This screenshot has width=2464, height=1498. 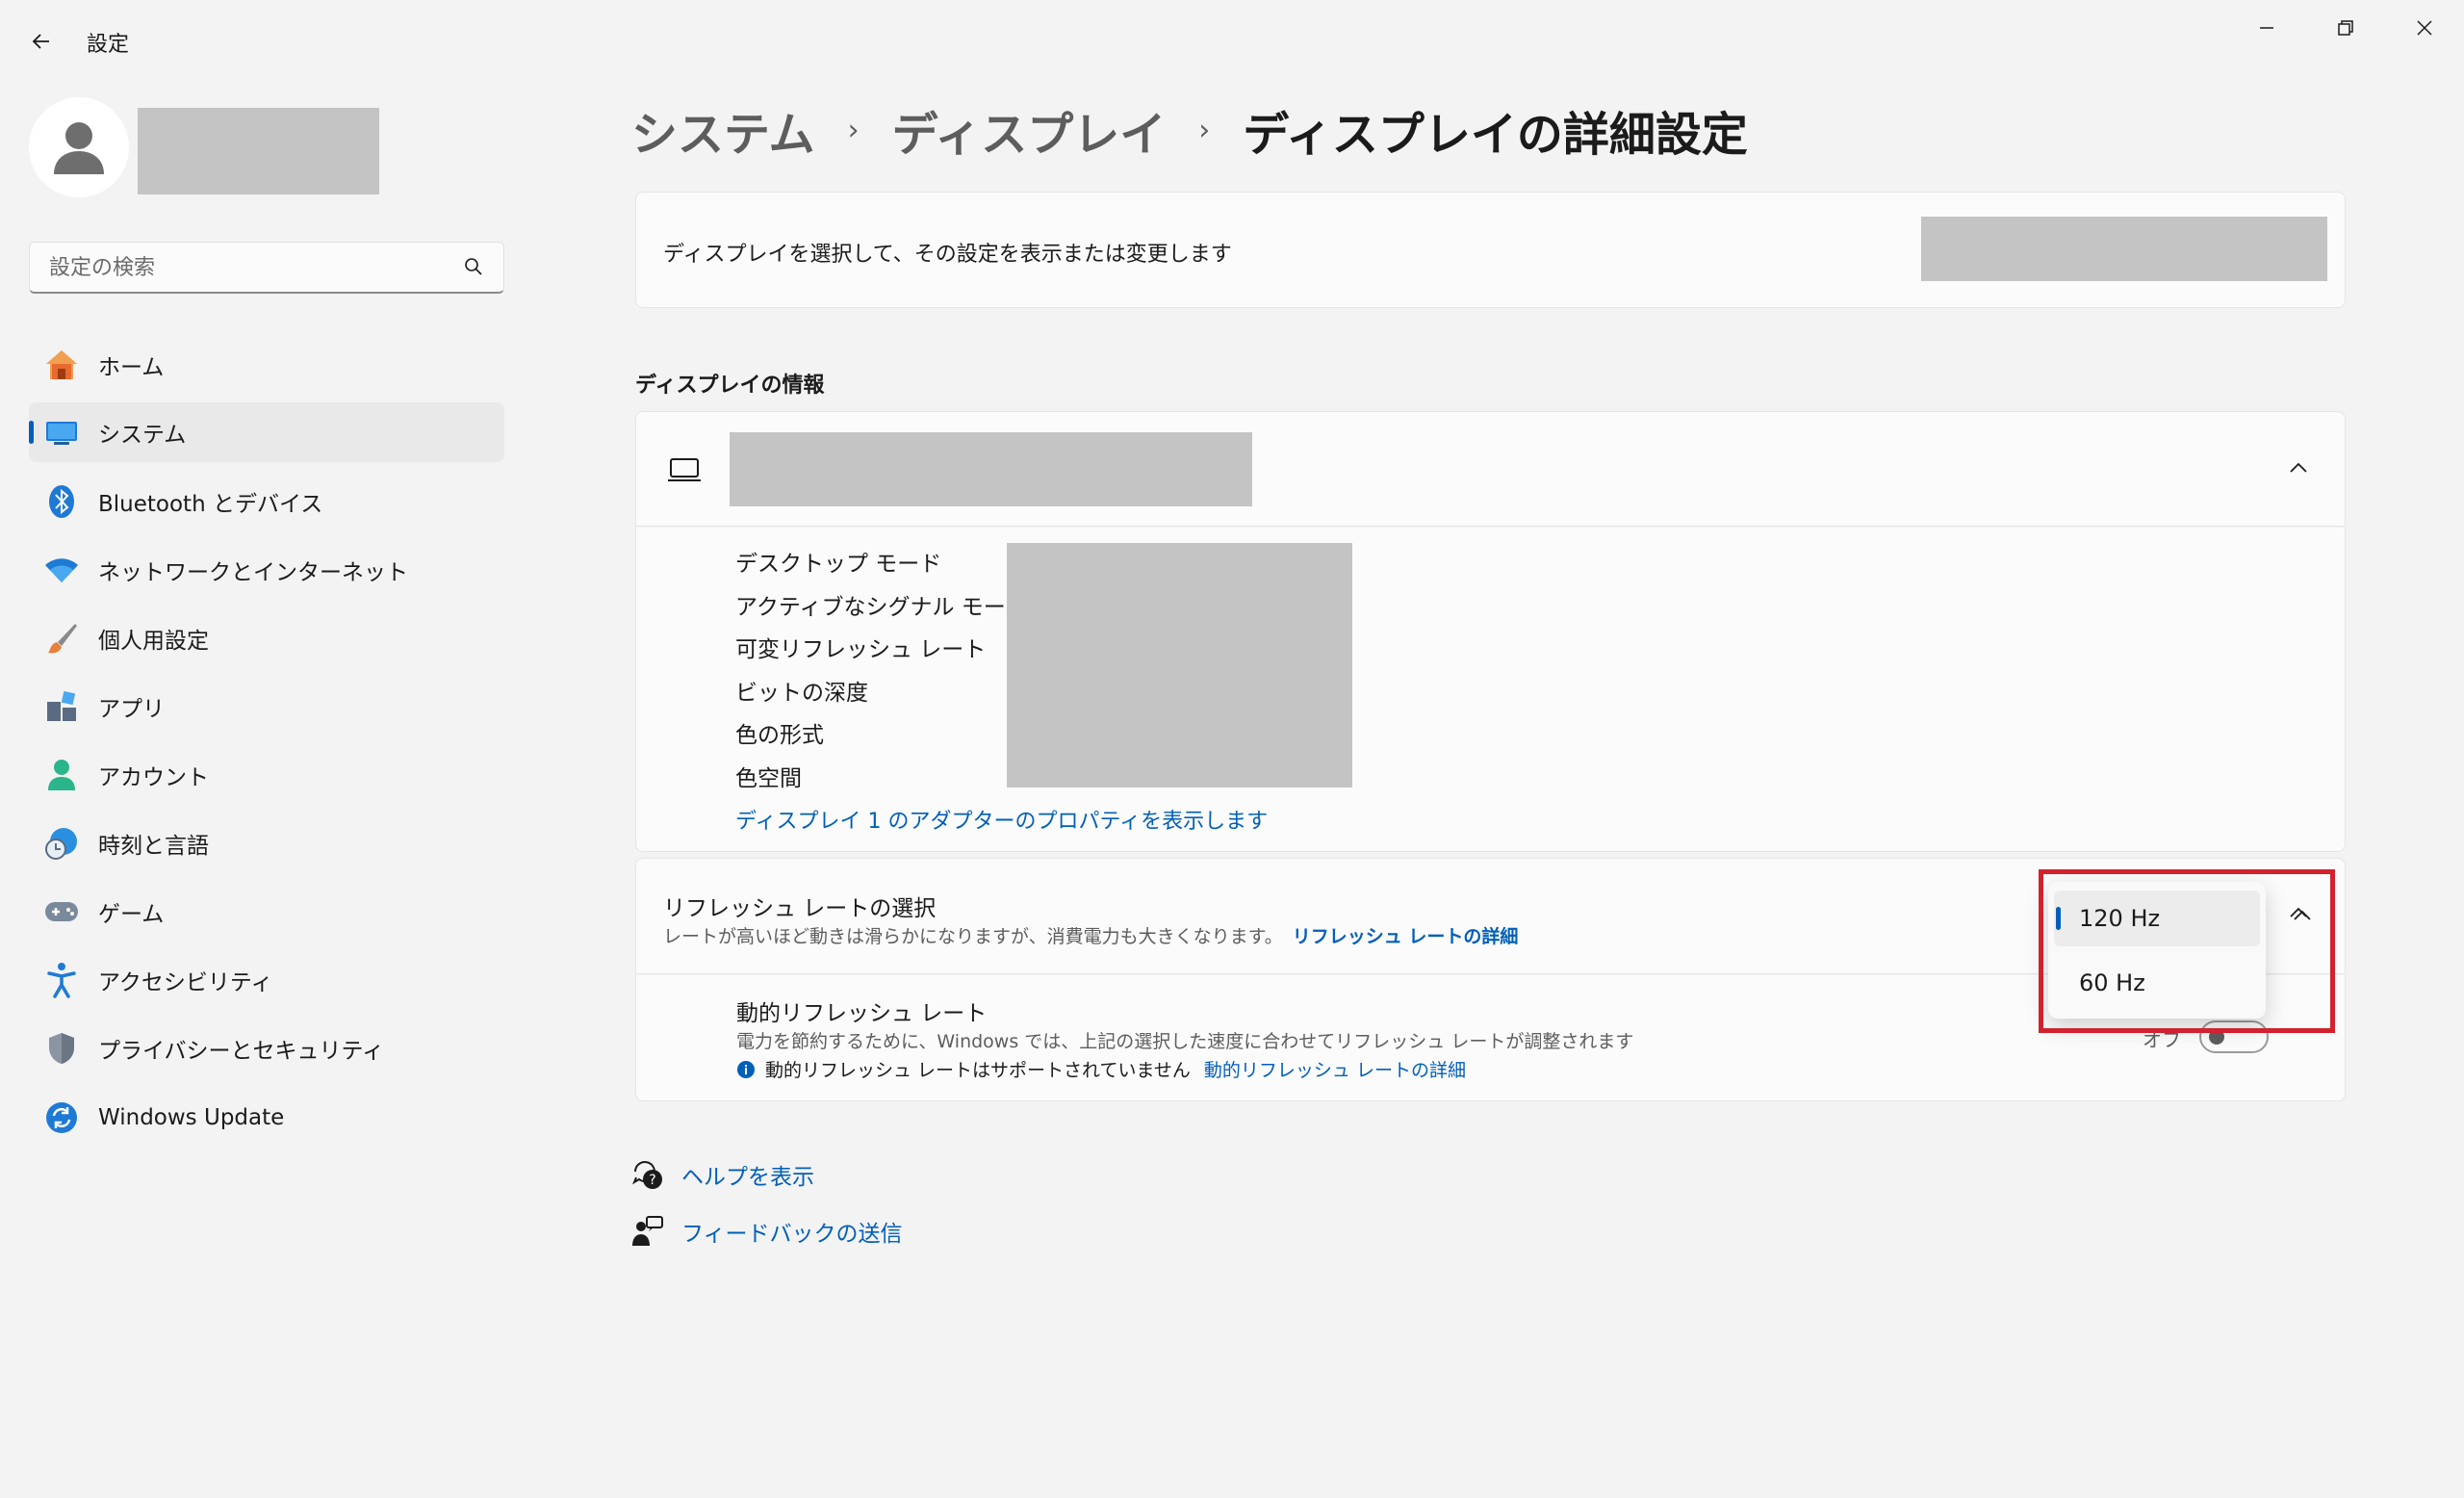 I want to click on sidebar-item-label: ゲーム, so click(x=131, y=915).